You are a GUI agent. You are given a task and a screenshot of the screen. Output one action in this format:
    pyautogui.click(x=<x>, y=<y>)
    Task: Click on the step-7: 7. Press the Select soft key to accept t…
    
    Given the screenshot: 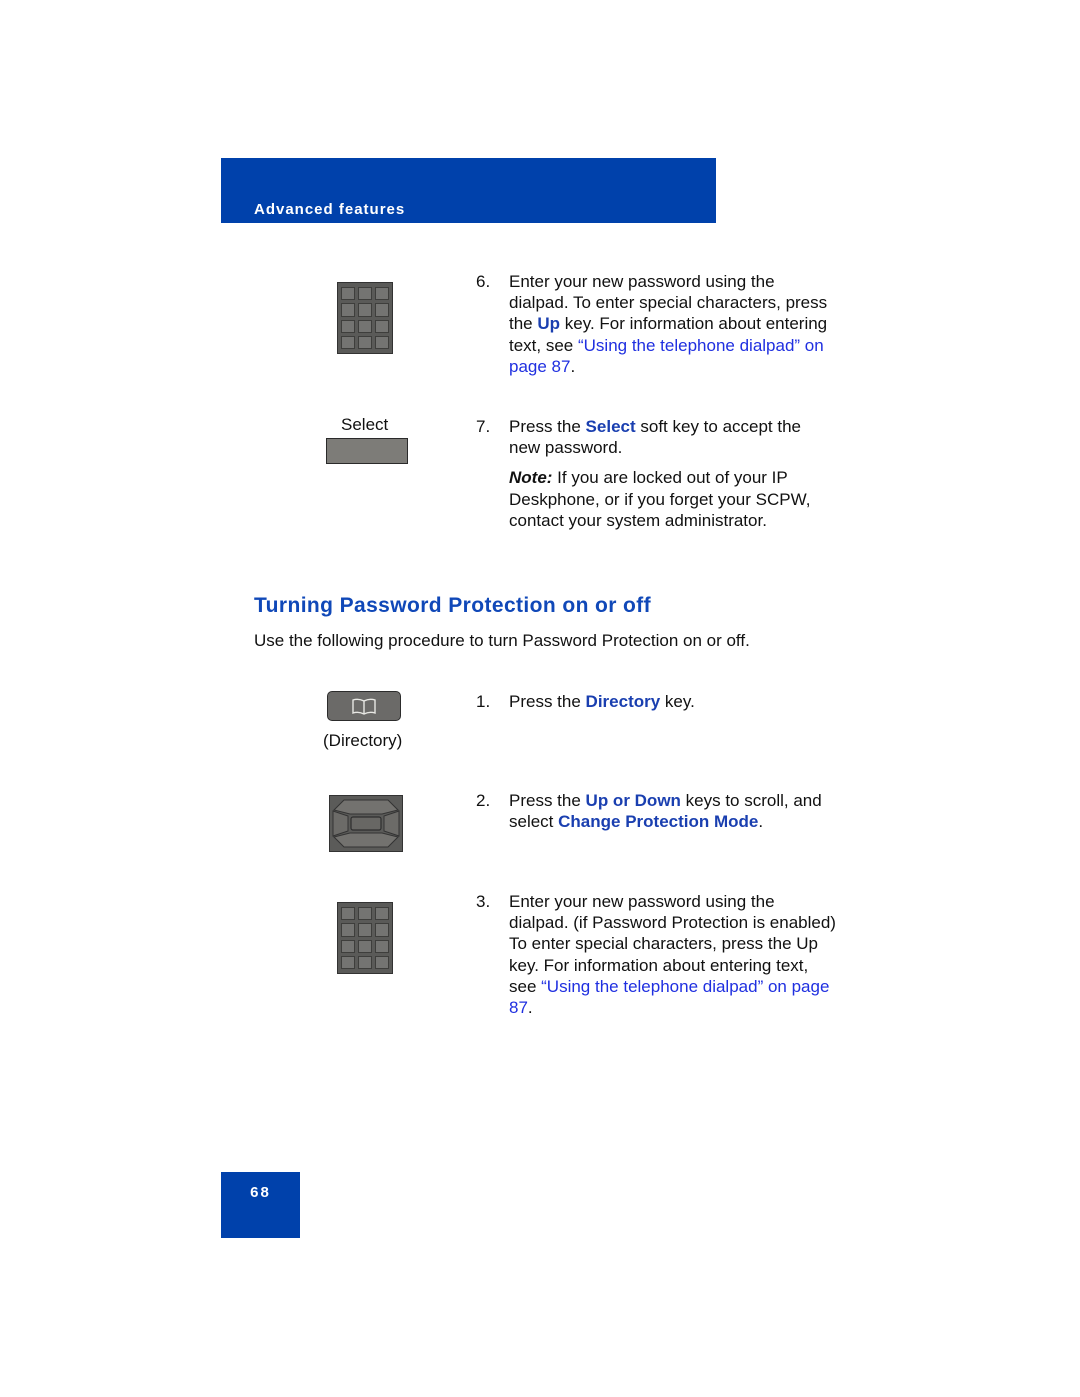 What is the action you would take?
    pyautogui.click(x=656, y=473)
    